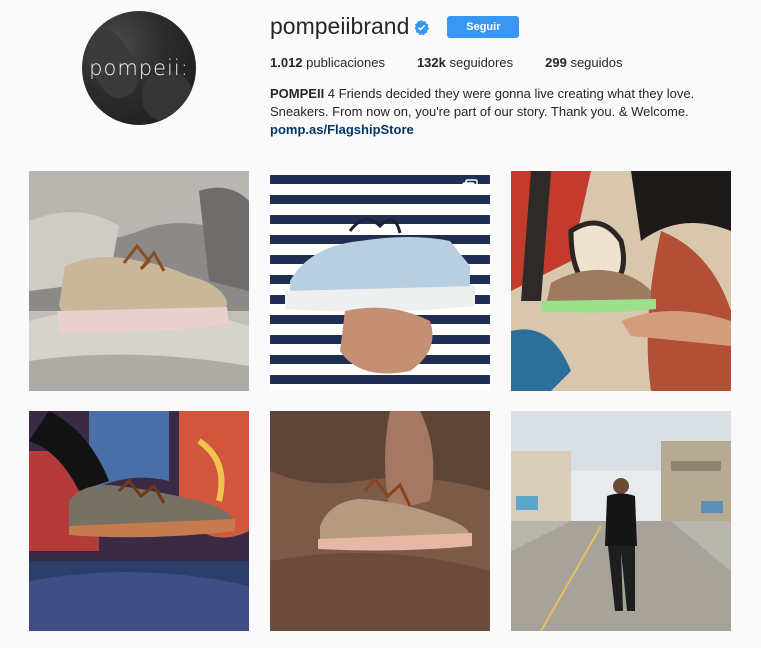 Image resolution: width=761 pixels, height=648 pixels. I want to click on profile-avatar: pompeii:, so click(139, 68).